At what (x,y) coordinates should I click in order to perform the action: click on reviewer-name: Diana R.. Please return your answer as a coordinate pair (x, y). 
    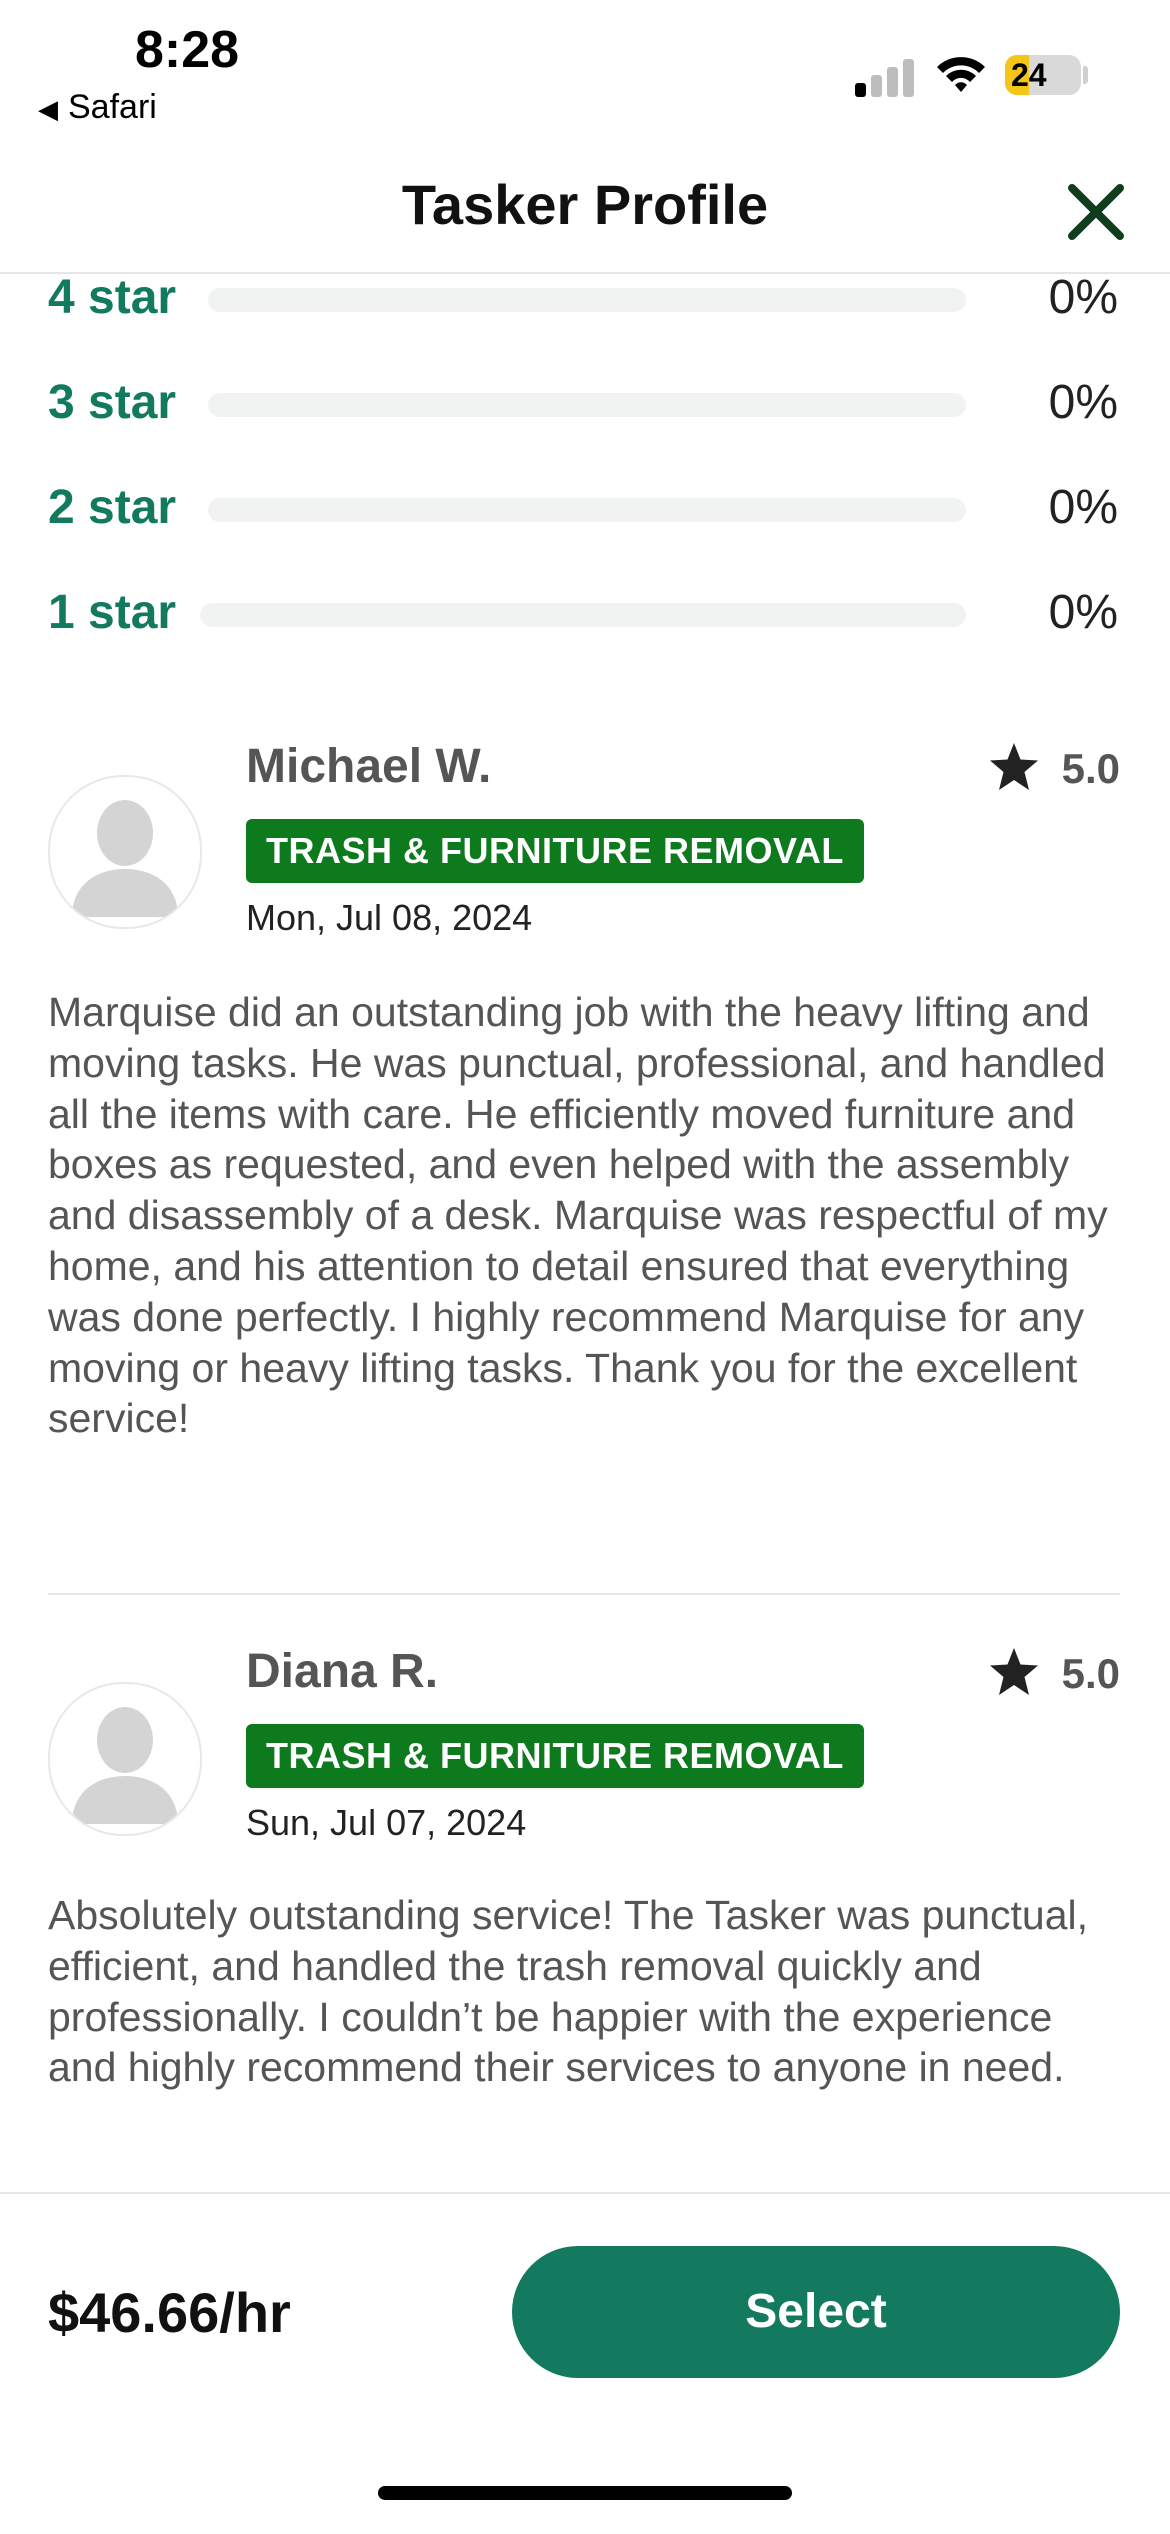
    Looking at the image, I should click on (342, 1671).